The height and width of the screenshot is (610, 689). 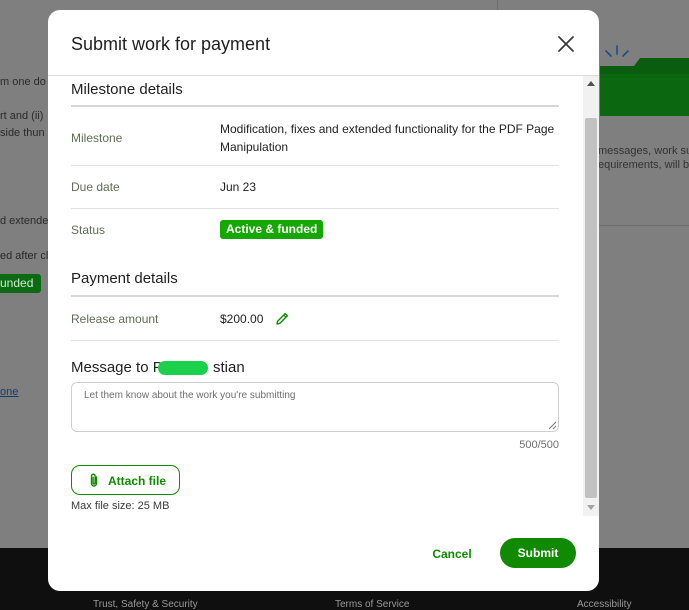 I want to click on bg-text-fragment: ed after cl, so click(x=24, y=256).